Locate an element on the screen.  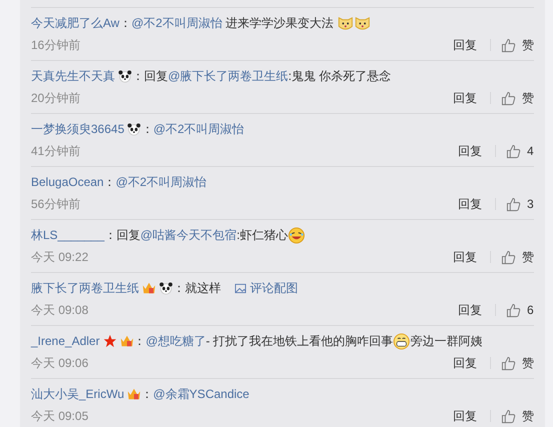
comment-time: 56分钟前 is located at coordinates (55, 204).